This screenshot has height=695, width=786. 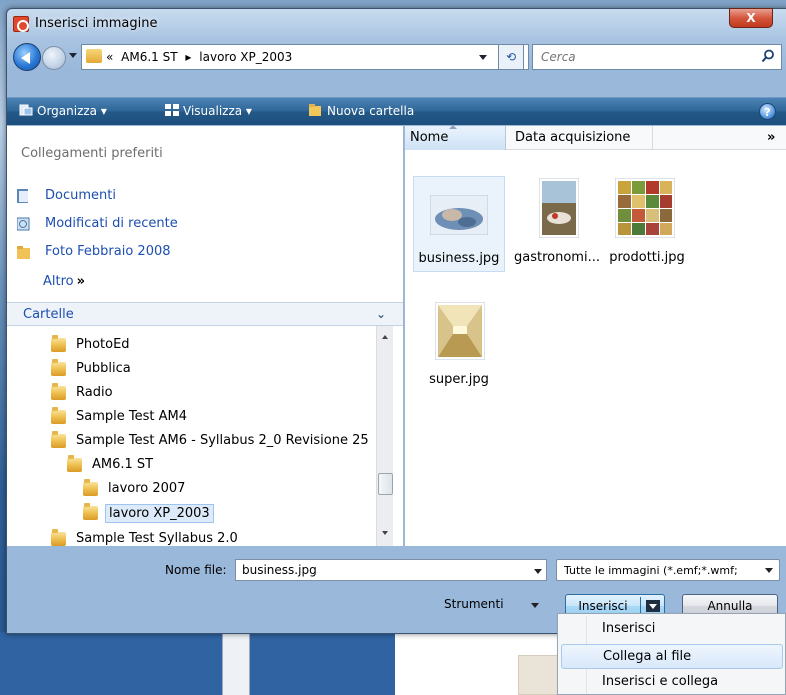 I want to click on file-item-prodotti: prodotti.jpg, so click(x=647, y=224).